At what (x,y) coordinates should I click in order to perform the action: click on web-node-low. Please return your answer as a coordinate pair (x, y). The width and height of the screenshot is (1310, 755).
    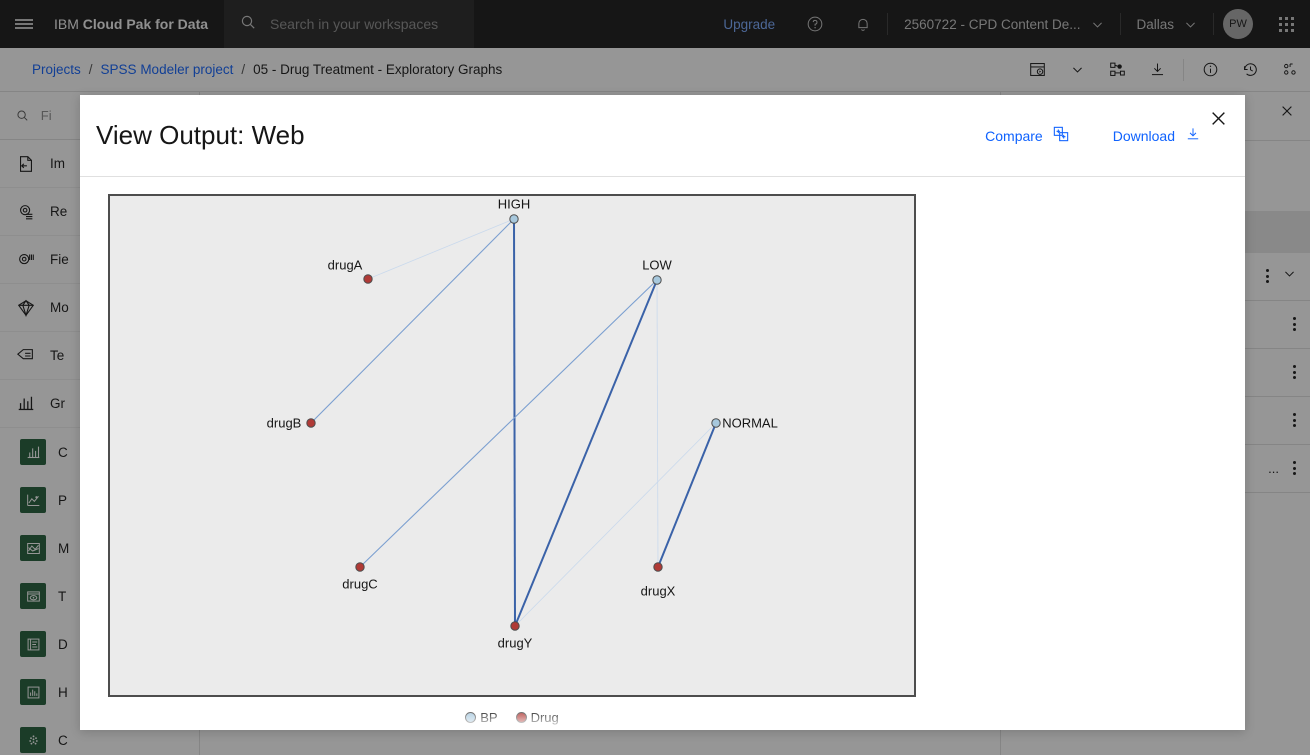
    Looking at the image, I should click on (657, 280).